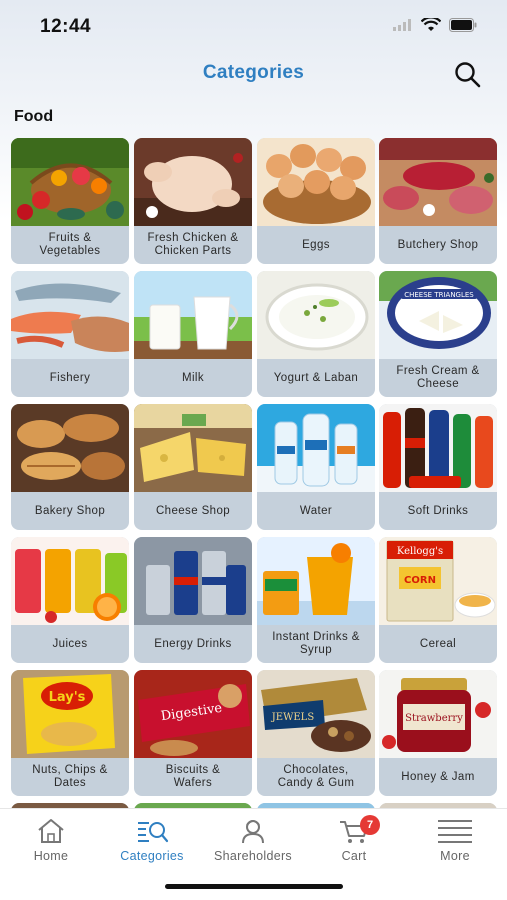 The image size is (507, 900). What do you see at coordinates (193, 643) in the screenshot?
I see `category-label: Energy Drinks` at bounding box center [193, 643].